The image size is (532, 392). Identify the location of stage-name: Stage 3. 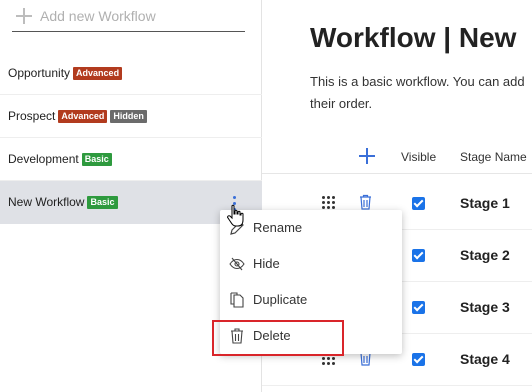
(485, 307).